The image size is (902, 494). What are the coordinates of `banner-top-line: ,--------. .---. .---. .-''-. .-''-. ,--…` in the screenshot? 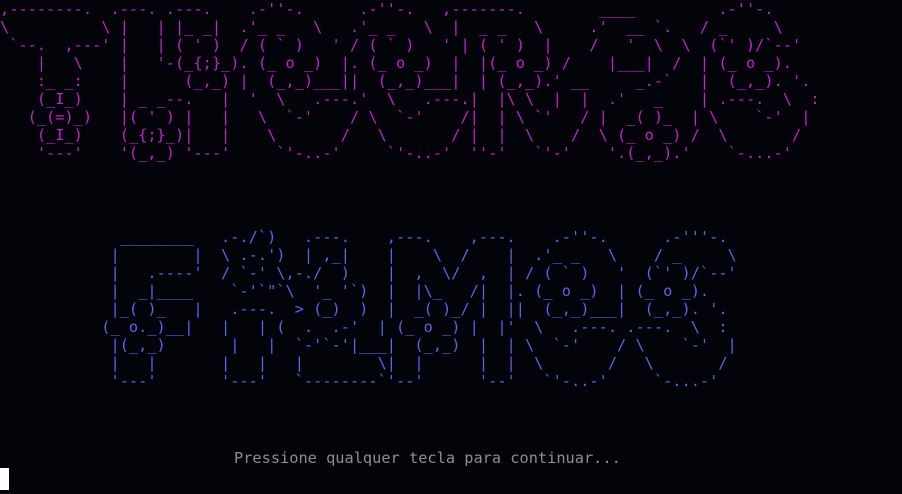 It's located at (387, 9).